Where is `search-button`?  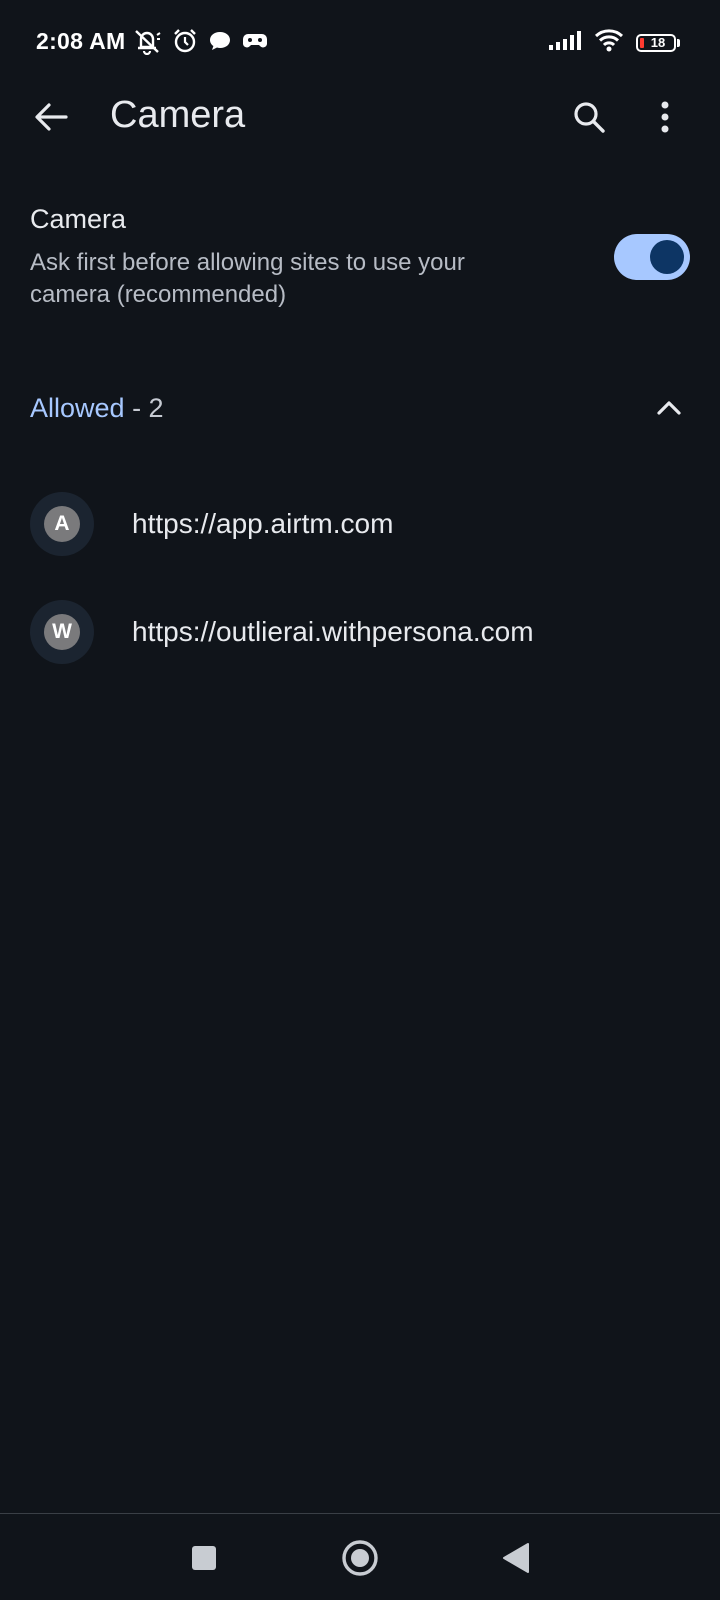 search-button is located at coordinates (589, 117).